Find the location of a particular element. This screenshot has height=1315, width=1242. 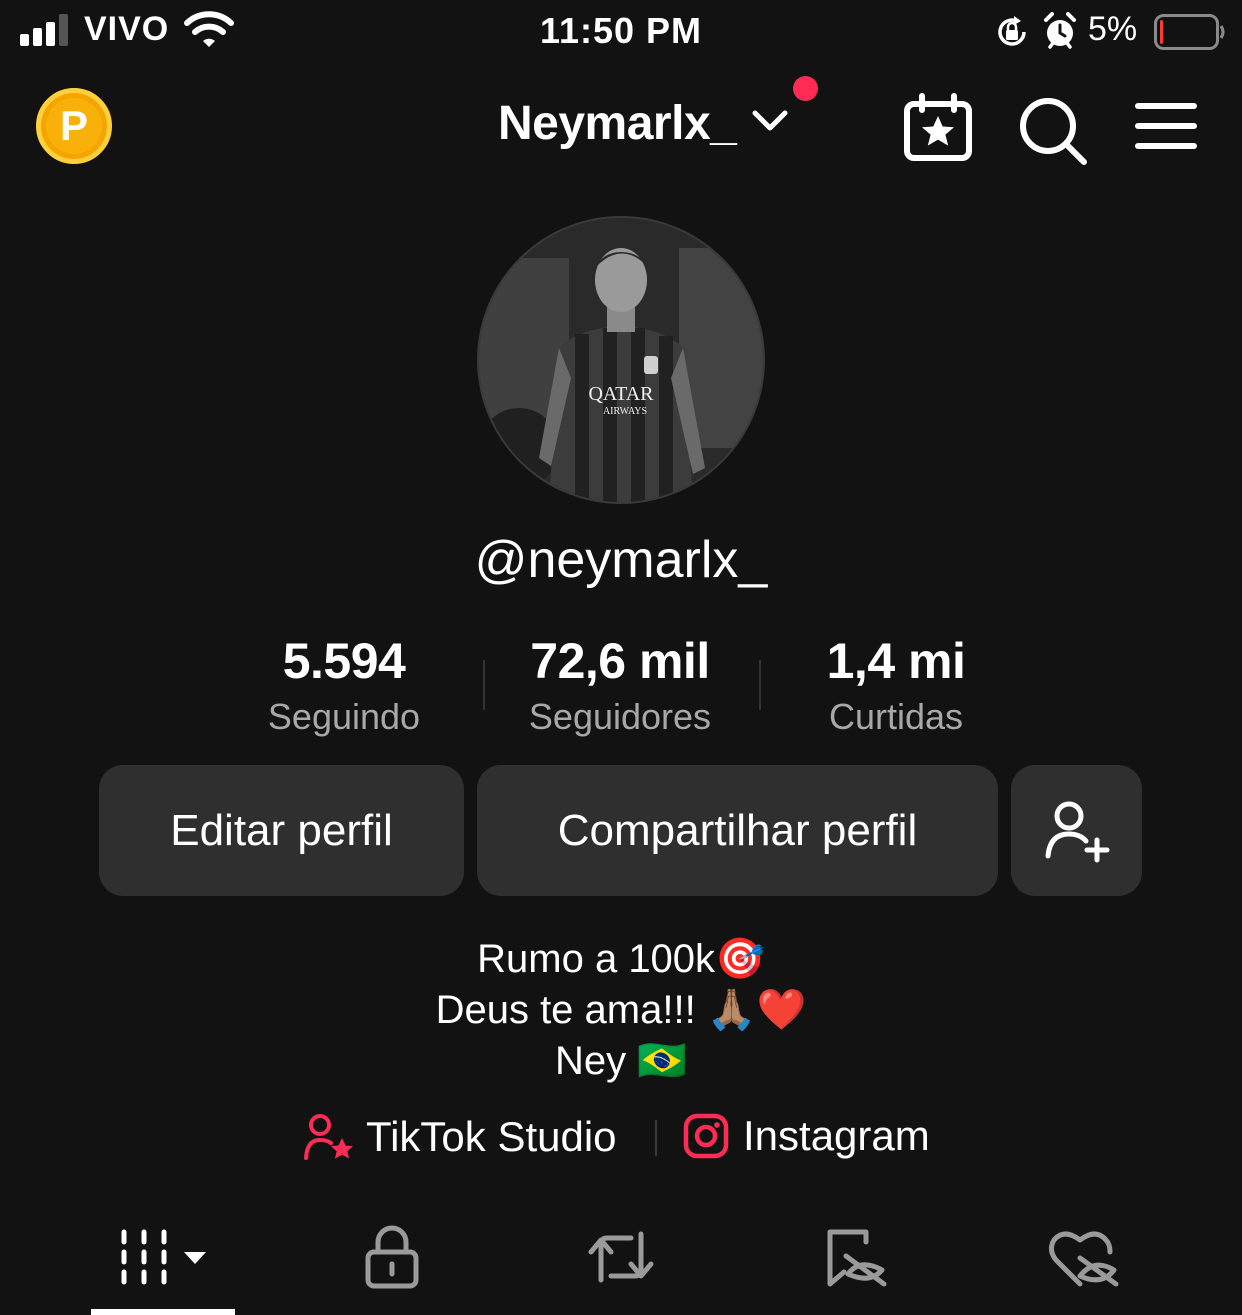

stat-followers: 72,6 mil Seguidores is located at coordinates (620, 685).